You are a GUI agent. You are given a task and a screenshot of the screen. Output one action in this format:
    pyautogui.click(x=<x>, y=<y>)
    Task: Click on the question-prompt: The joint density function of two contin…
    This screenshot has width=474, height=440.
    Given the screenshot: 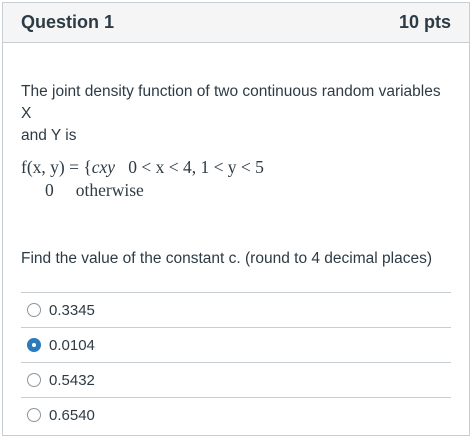 What is the action you would take?
    pyautogui.click(x=236, y=114)
    